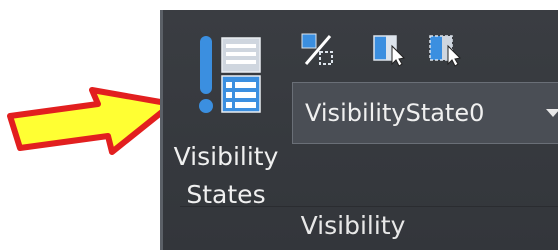 The width and height of the screenshot is (558, 250). Describe the element at coordinates (161, 130) in the screenshot. I see `ribbon-edge` at that location.